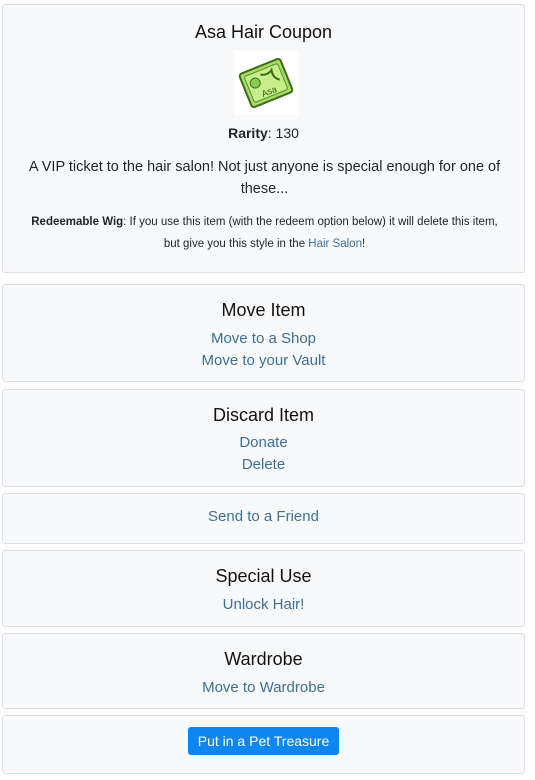 Image resolution: width=535 pixels, height=780 pixels. I want to click on hair-coupon-ticket-icon: Asa, so click(266, 83).